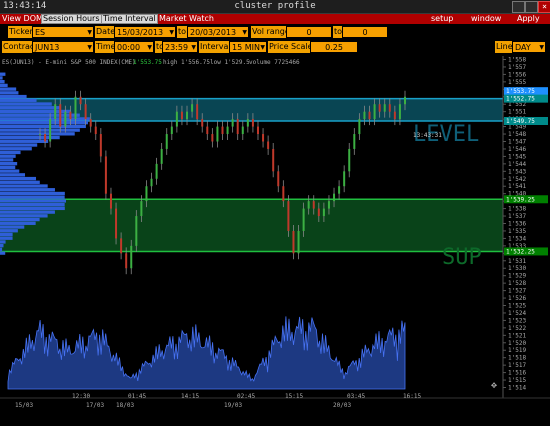 The width and height of the screenshot is (550, 426). Describe the element at coordinates (520, 251) in the screenshot. I see `price-tag-label: 1'532.25` at that location.